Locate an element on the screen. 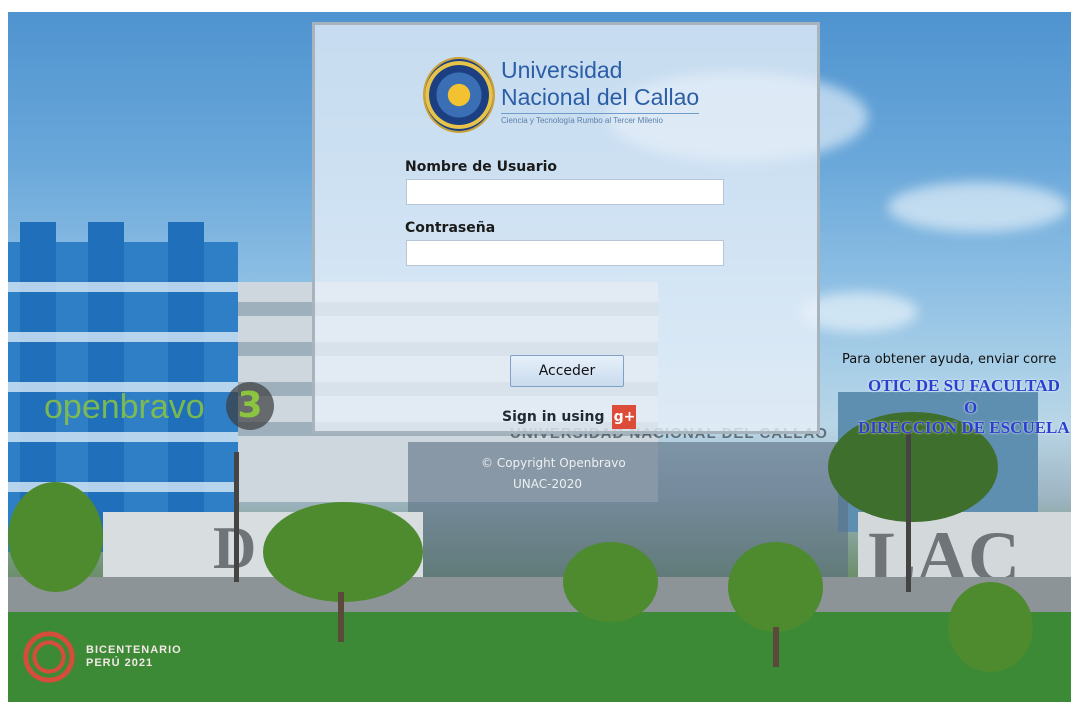 The image size is (1071, 702). openbravo-version-badge: 3 is located at coordinates (250, 406).